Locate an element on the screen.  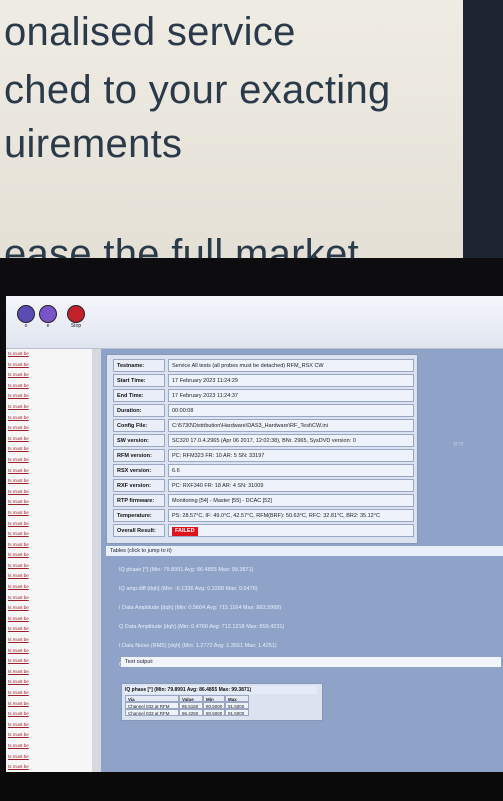
ellipsis-icon: ○○ is located at coordinates (459, 443).